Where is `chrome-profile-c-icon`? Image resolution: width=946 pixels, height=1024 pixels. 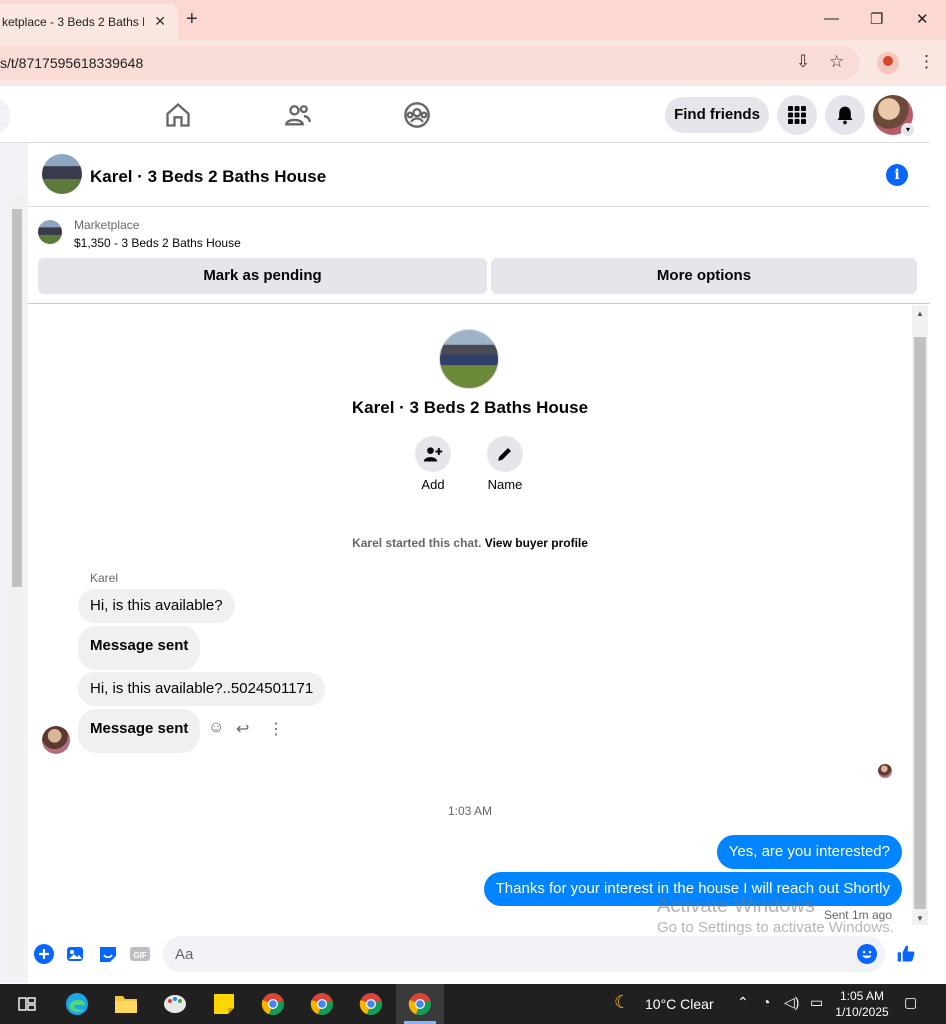 chrome-profile-c-icon is located at coordinates (371, 1004).